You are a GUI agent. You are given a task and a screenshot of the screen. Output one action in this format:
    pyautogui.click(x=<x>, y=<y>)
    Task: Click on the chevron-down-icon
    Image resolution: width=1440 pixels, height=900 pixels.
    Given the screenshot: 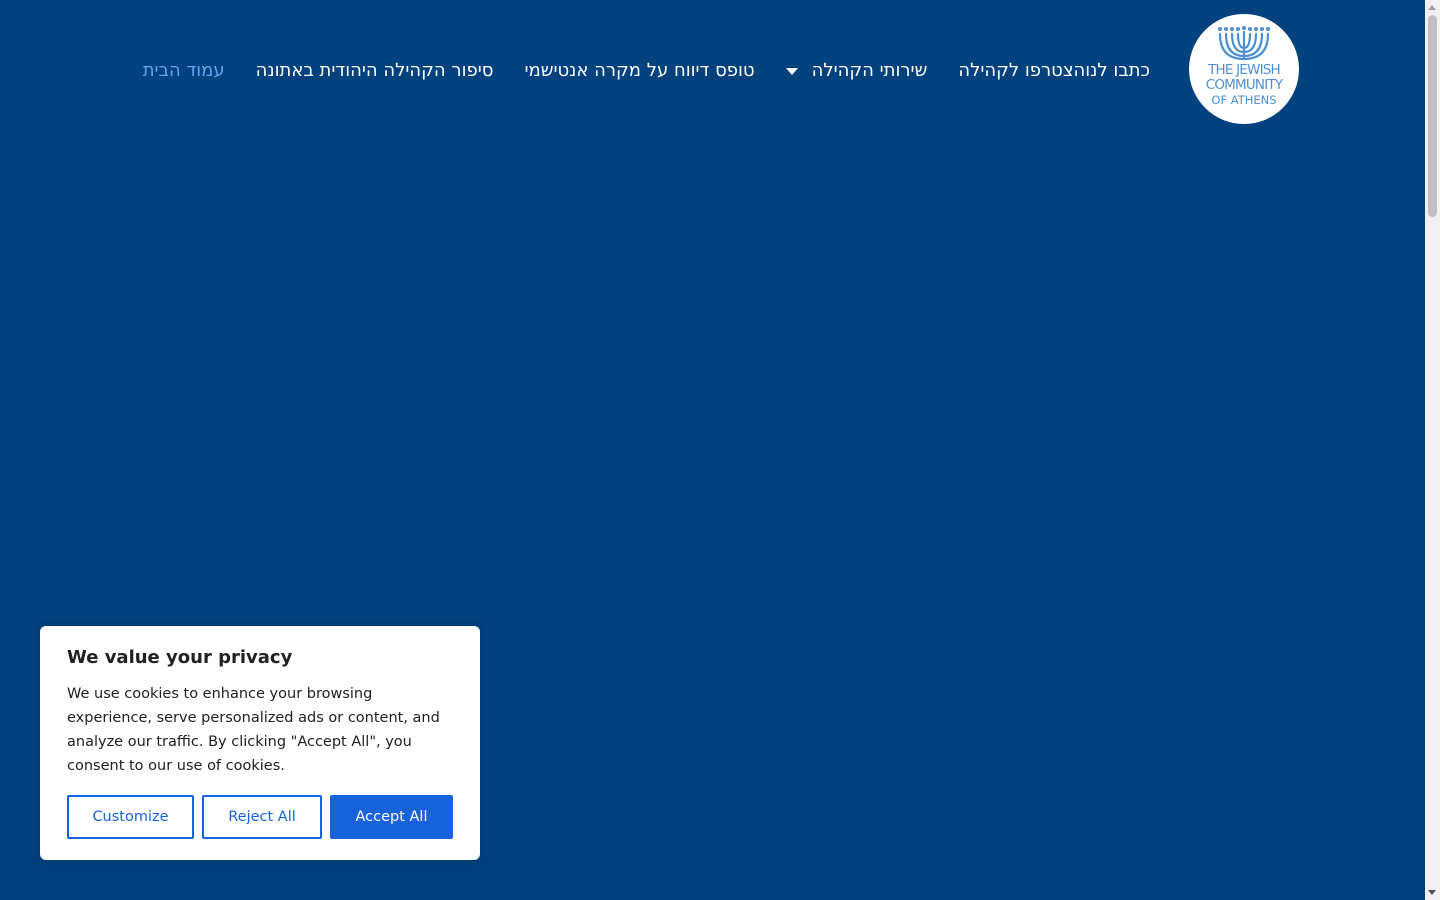 What is the action you would take?
    pyautogui.click(x=791, y=71)
    